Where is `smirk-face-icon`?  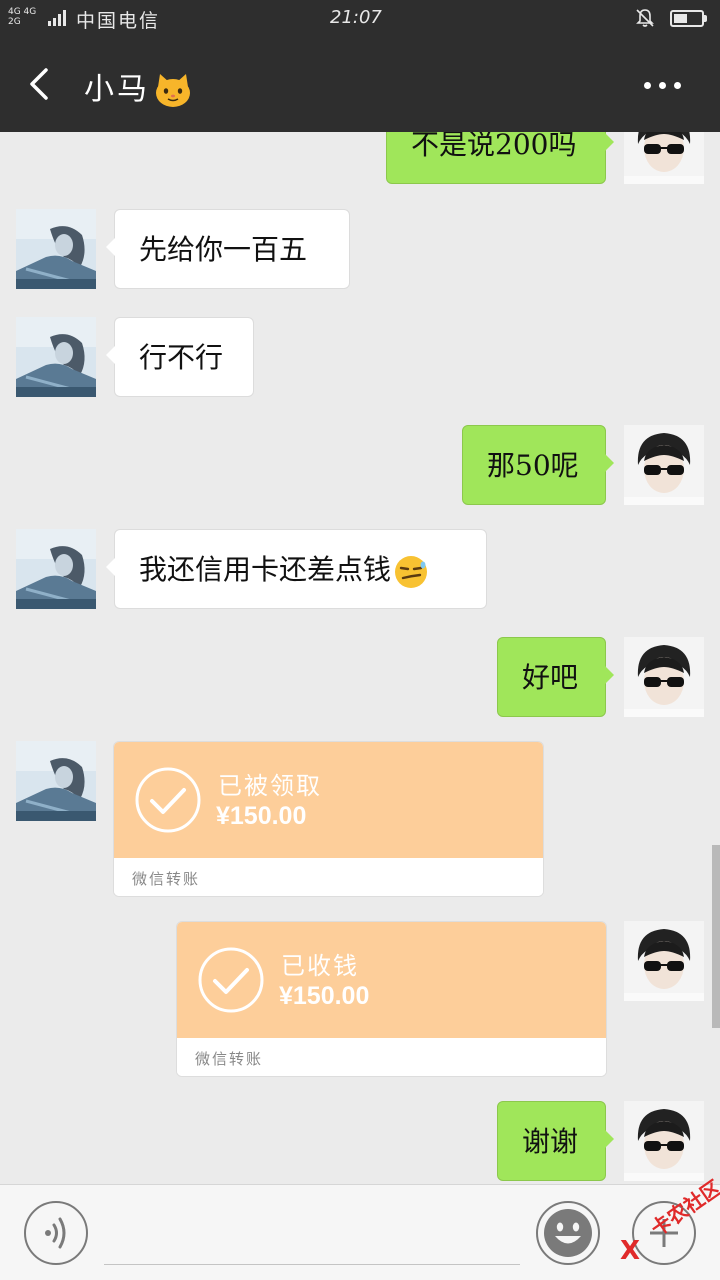 smirk-face-icon is located at coordinates (411, 571).